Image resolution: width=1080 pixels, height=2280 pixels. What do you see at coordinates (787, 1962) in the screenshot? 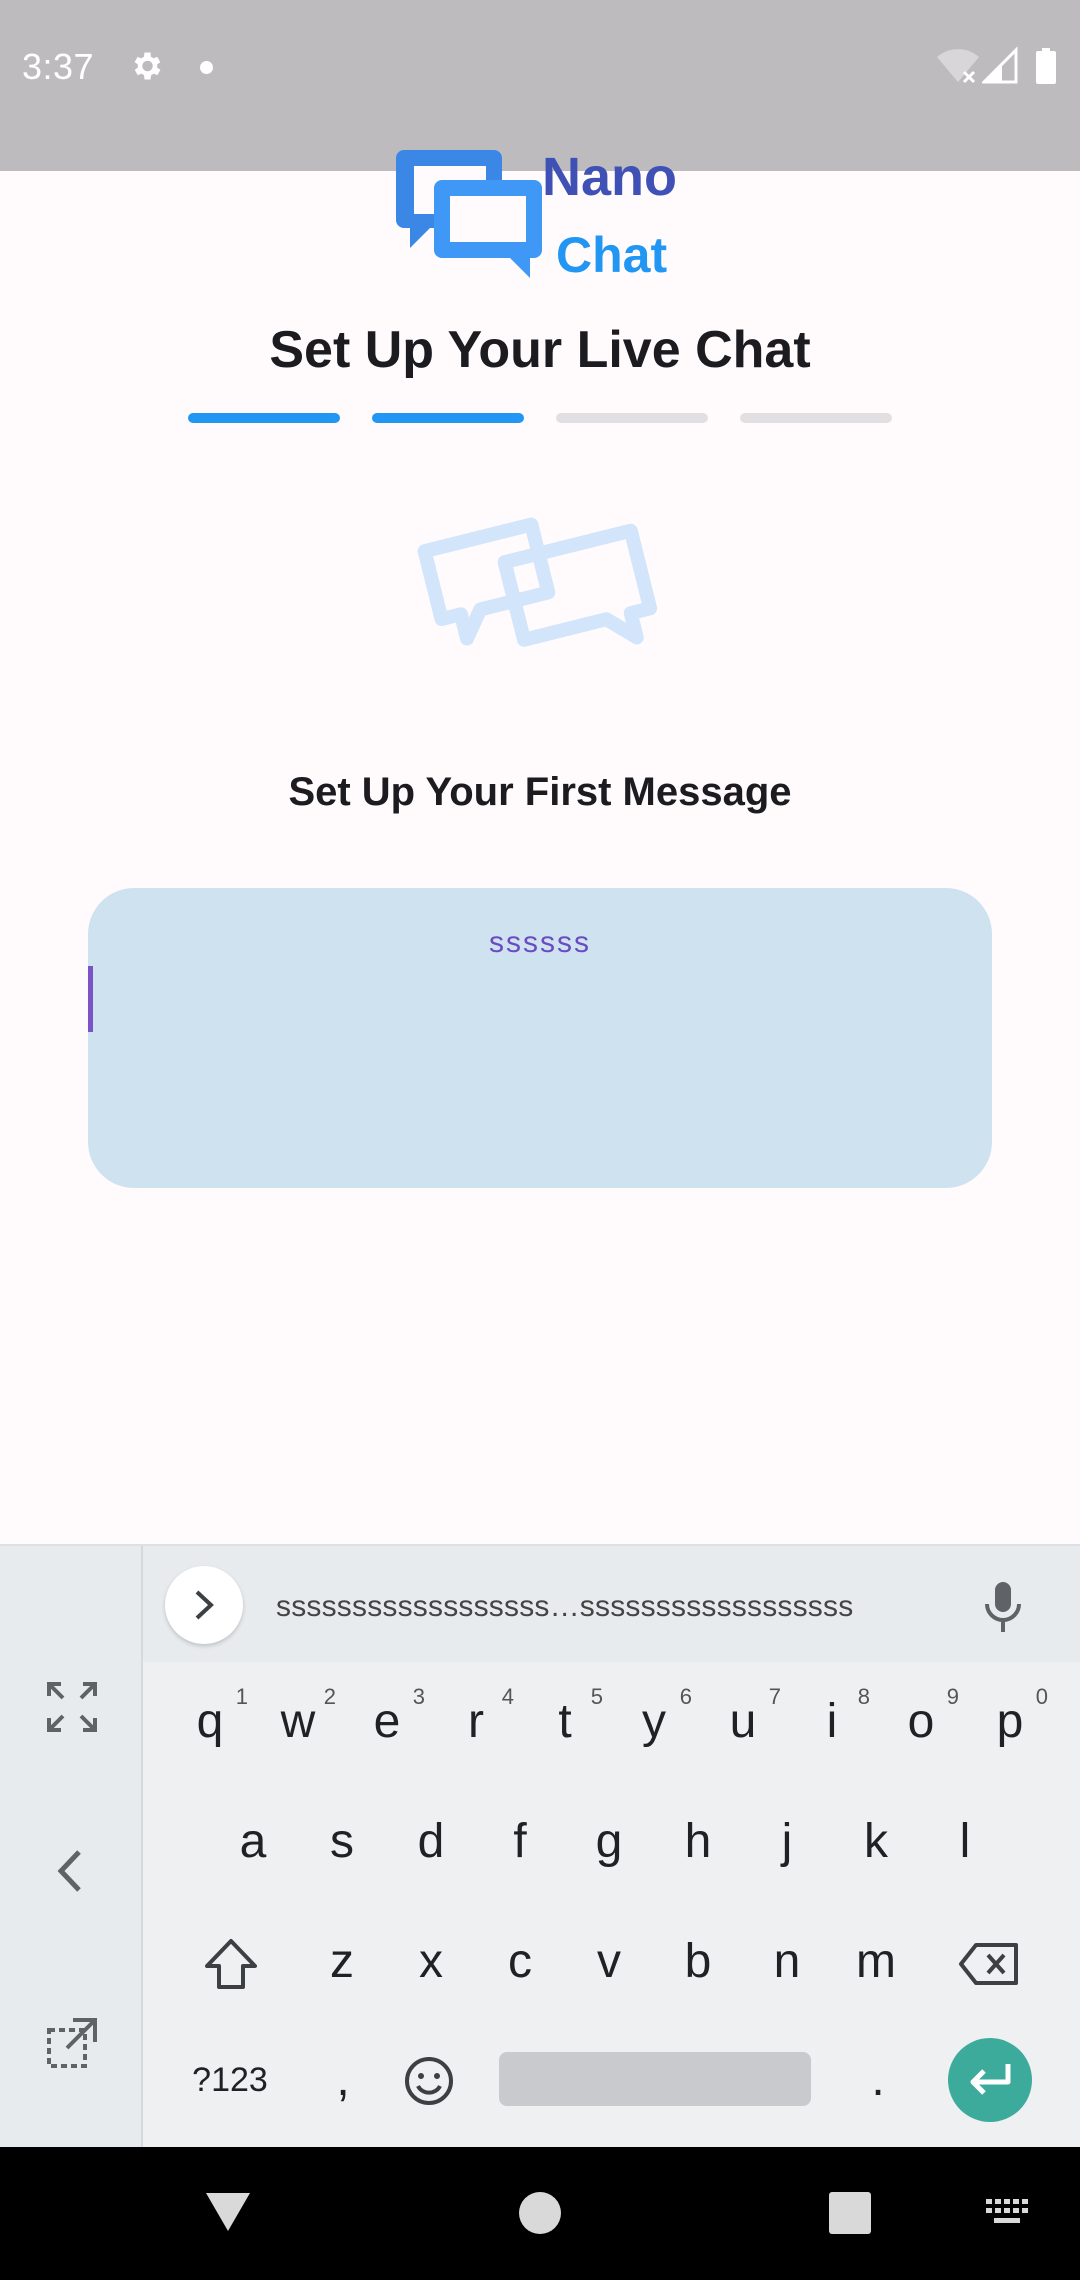
I see `key-n: n` at bounding box center [787, 1962].